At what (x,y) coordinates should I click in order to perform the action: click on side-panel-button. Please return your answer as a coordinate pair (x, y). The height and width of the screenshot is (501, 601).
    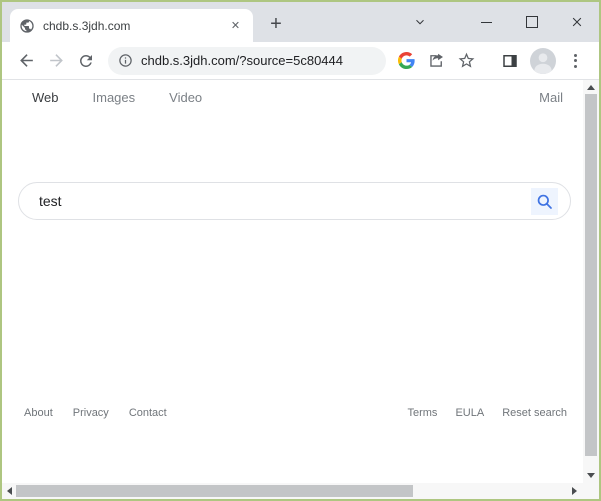
    Looking at the image, I should click on (510, 61).